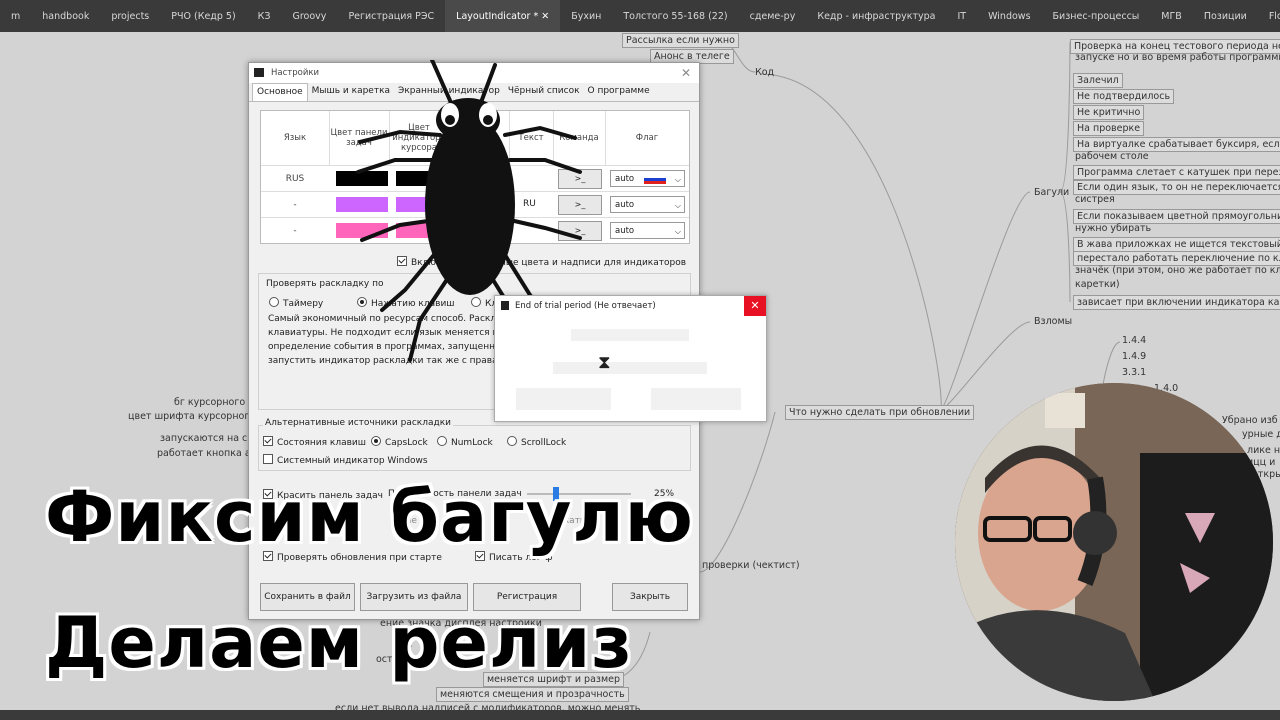 Image resolution: width=1280 pixels, height=720 pixels. Describe the element at coordinates (391, 16) in the screenshot. I see `tab-6: Регистрация РЭС` at that location.